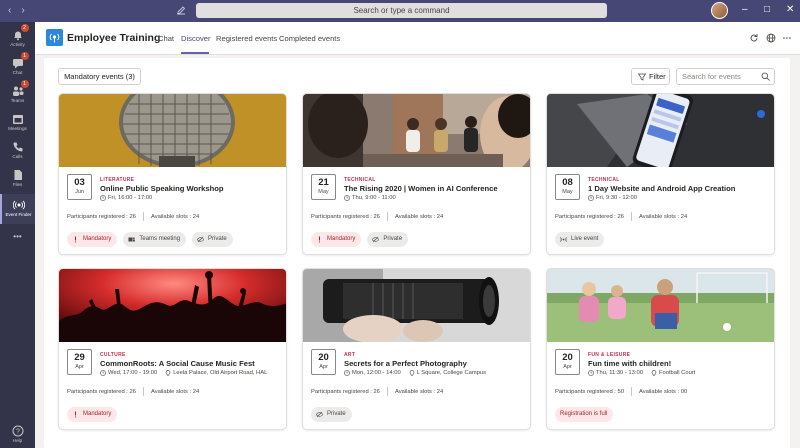  What do you see at coordinates (196, 38) in the screenshot?
I see `tab-discover: Discover` at bounding box center [196, 38].